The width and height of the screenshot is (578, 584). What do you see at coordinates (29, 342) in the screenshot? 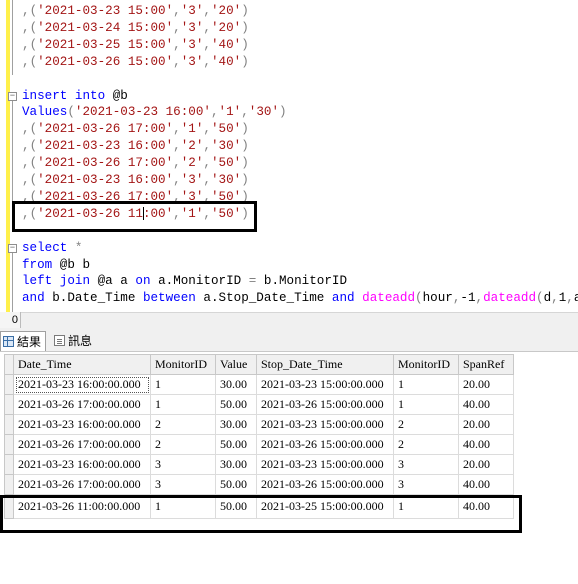
I see `tab-results-label: 結果` at bounding box center [29, 342].